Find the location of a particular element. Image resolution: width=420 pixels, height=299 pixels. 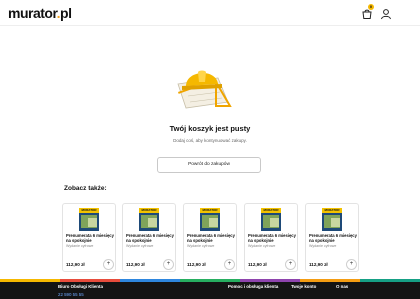

footer-help-link: Pomoc i obsługa klienta is located at coordinates (253, 286).